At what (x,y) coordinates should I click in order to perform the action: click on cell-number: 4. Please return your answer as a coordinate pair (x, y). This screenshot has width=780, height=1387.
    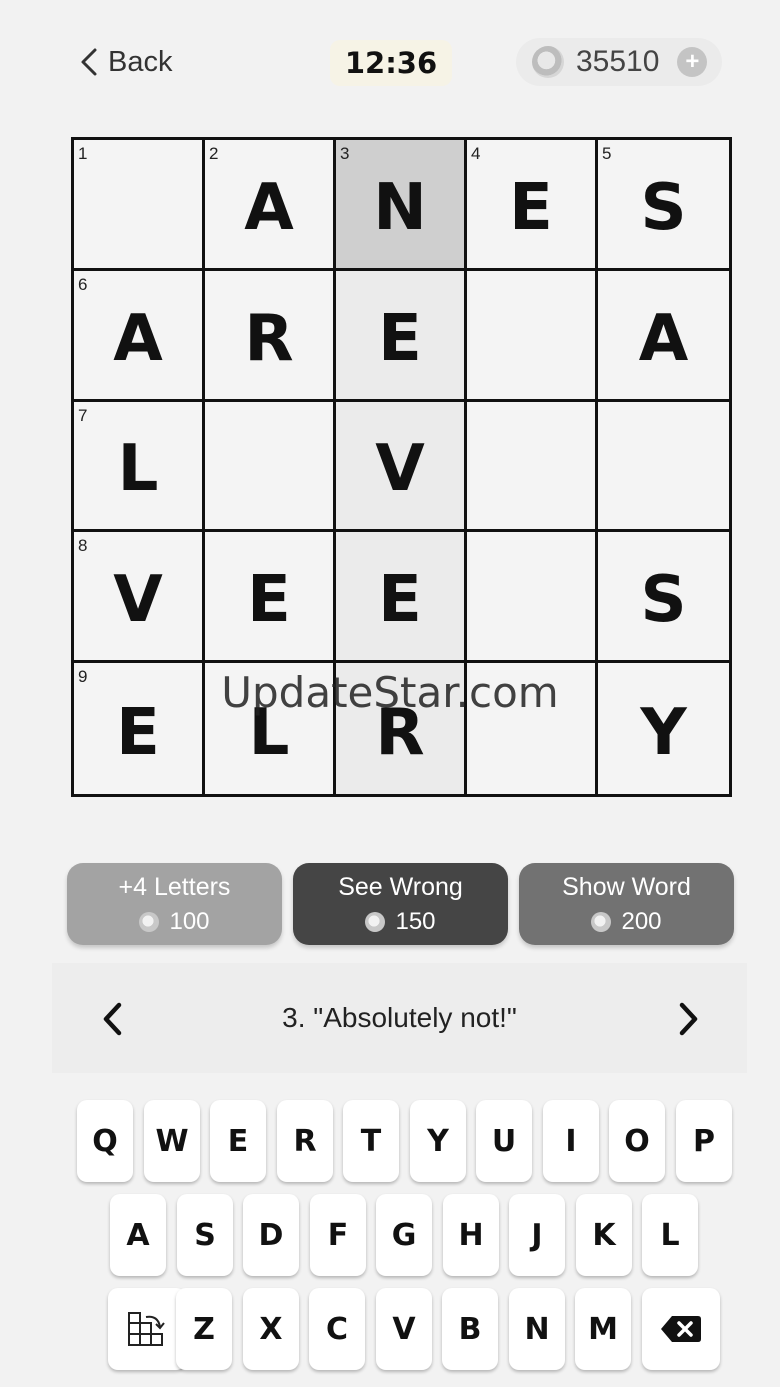
    Looking at the image, I should click on (476, 153).